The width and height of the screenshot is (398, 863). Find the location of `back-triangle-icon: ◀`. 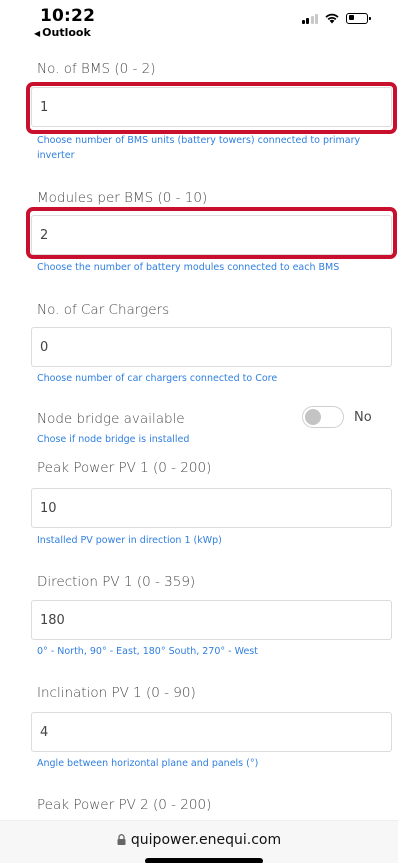

back-triangle-icon: ◀ is located at coordinates (37, 33).